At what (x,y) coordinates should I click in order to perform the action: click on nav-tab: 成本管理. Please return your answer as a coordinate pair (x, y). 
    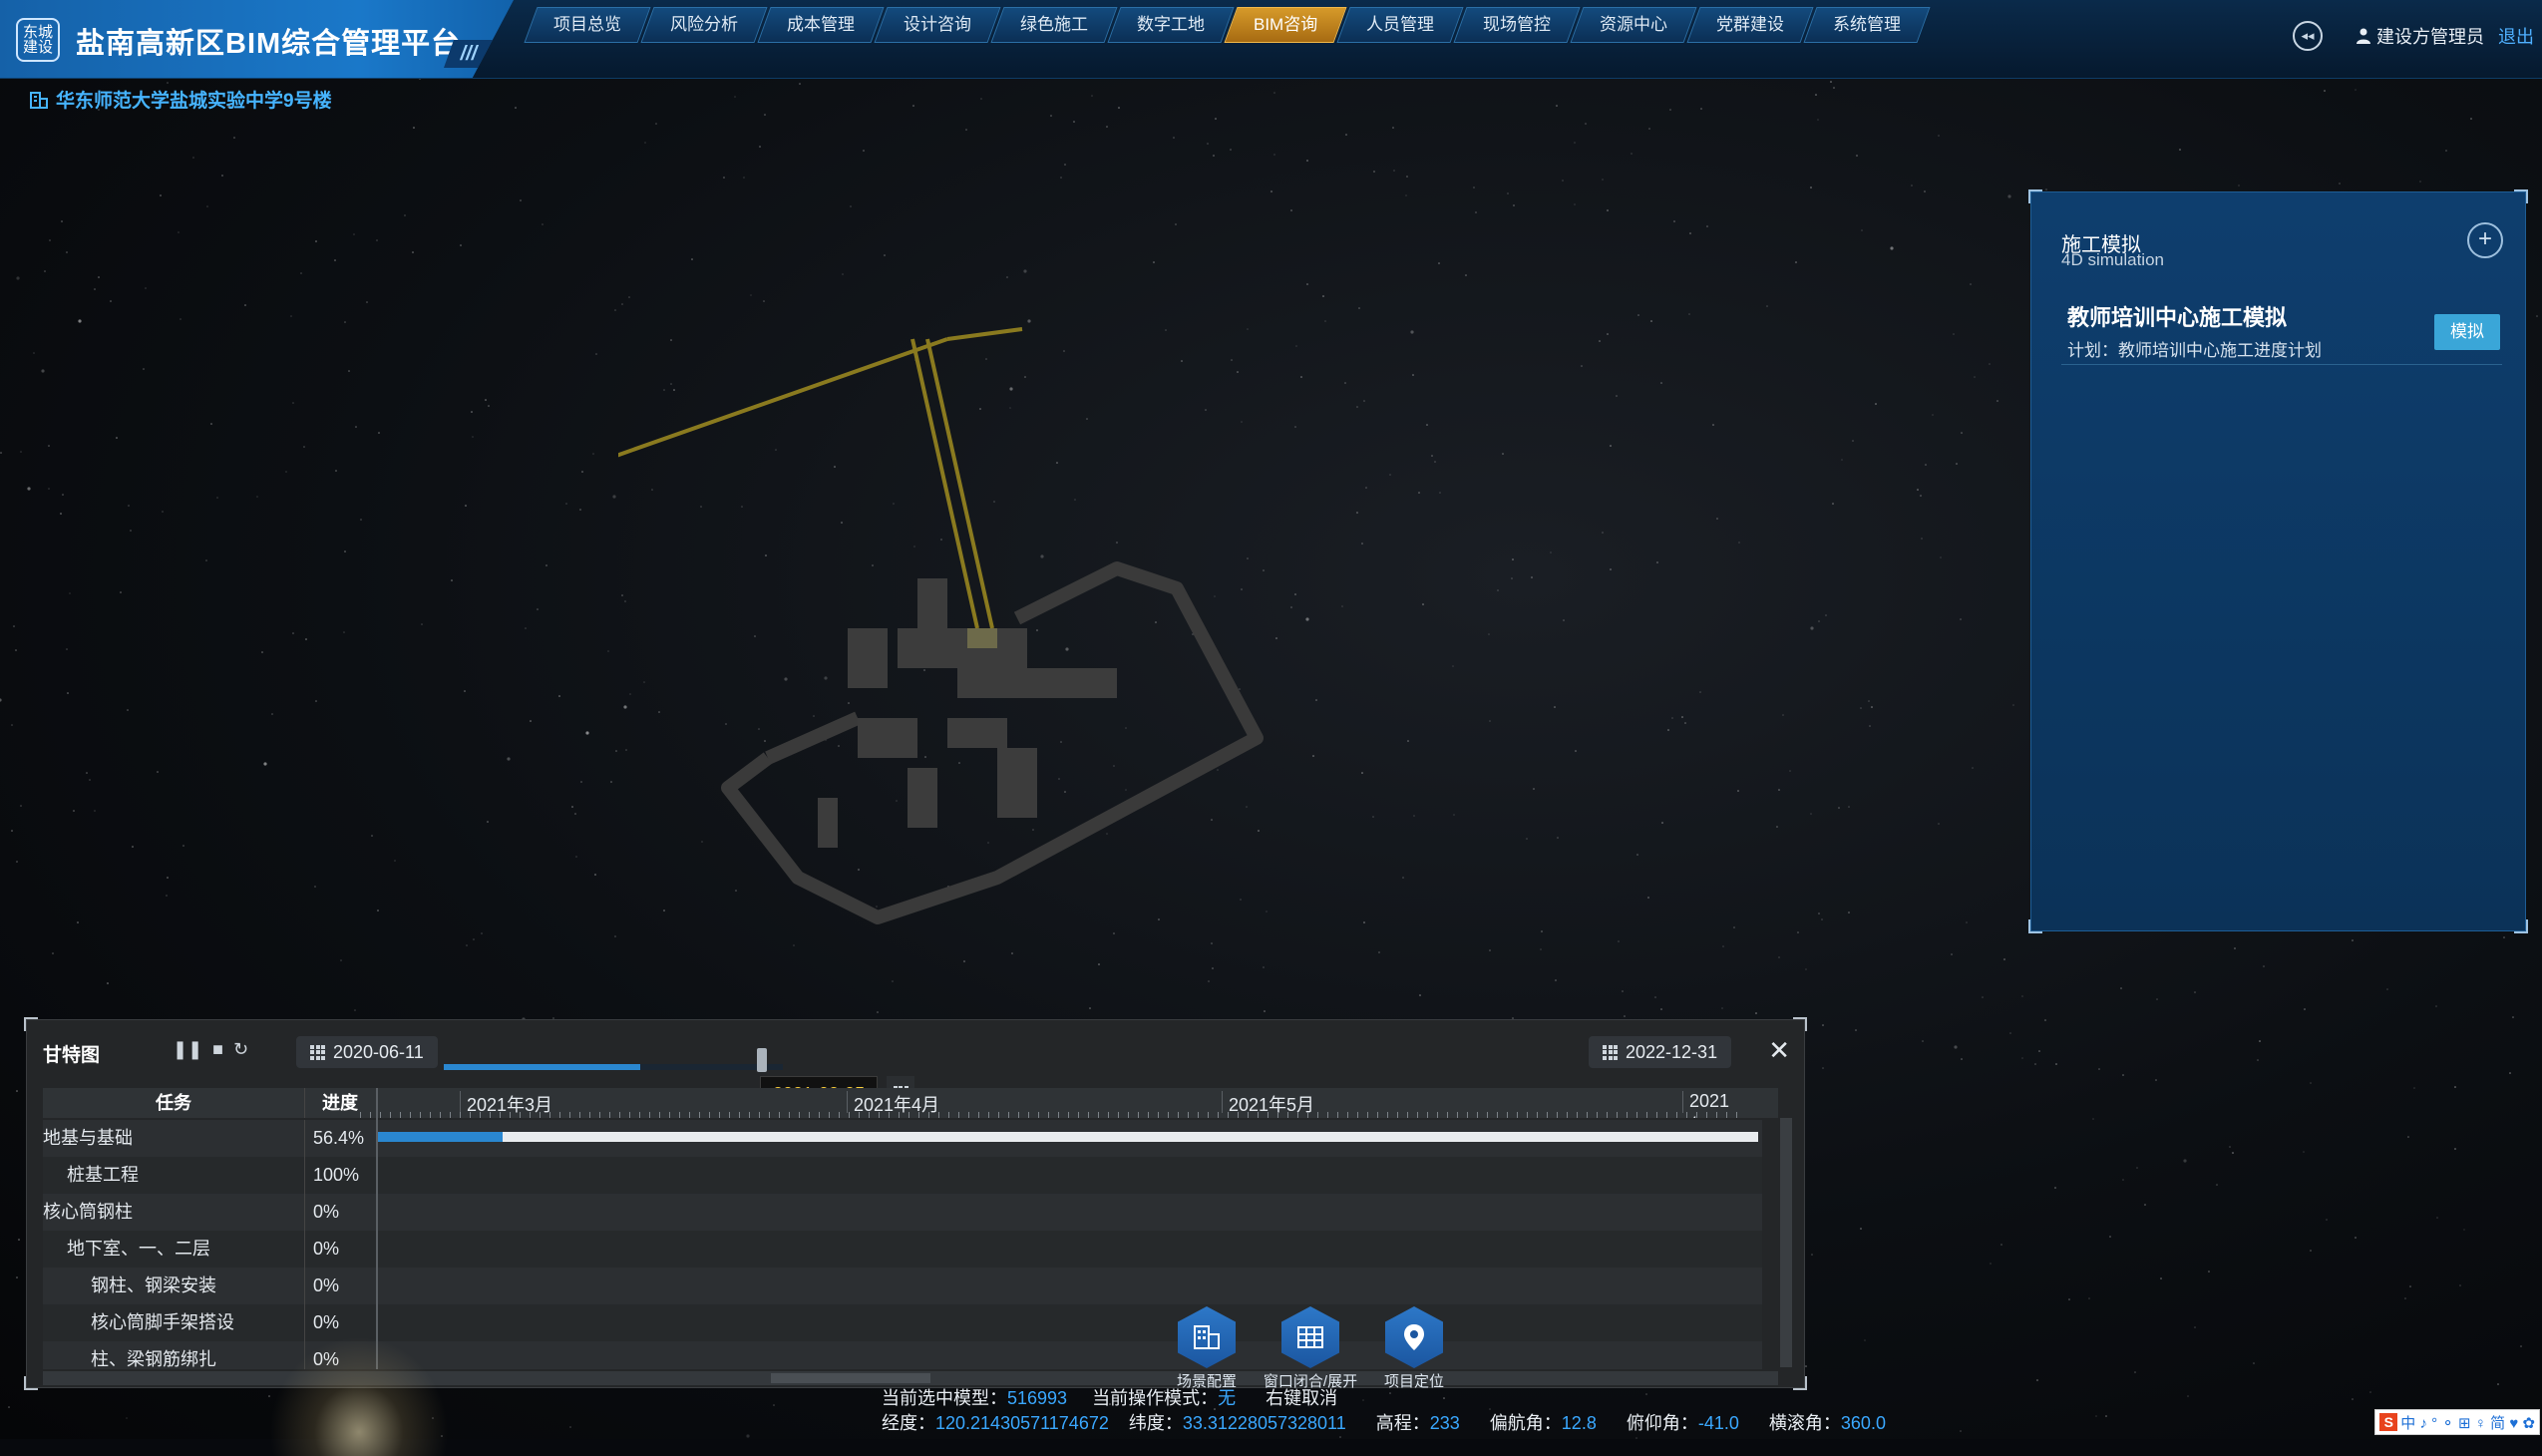
    Looking at the image, I should click on (821, 25).